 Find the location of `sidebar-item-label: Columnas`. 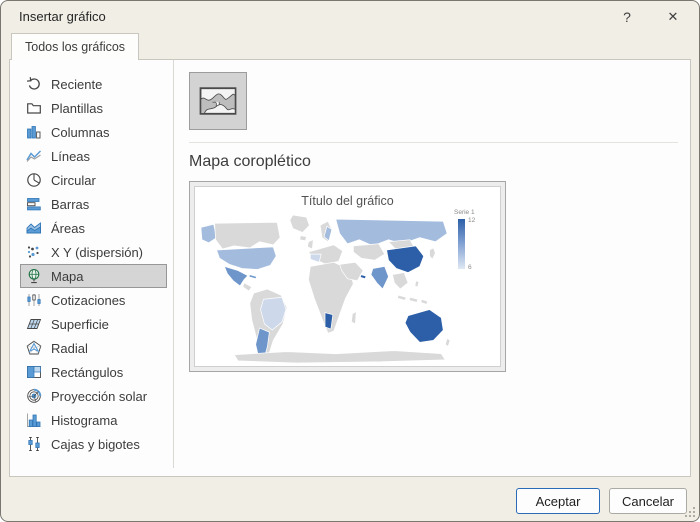

sidebar-item-label: Columnas is located at coordinates (80, 132).